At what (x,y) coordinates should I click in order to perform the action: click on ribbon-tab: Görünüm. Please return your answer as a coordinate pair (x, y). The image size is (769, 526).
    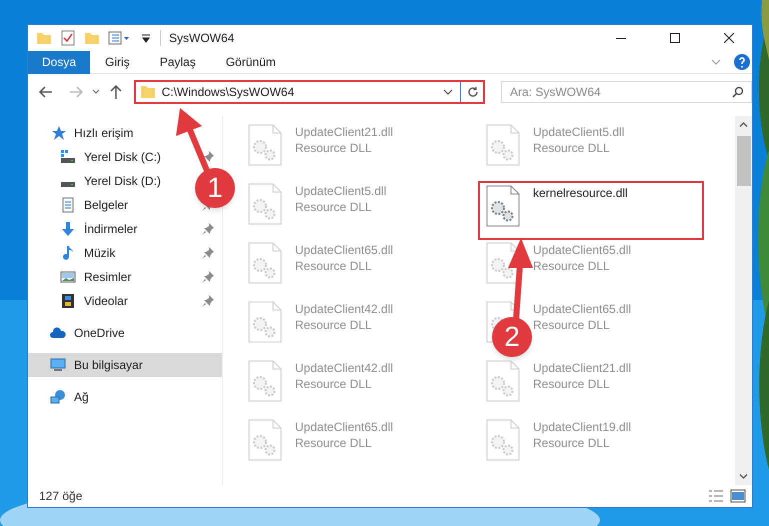
    Looking at the image, I should click on (250, 62).